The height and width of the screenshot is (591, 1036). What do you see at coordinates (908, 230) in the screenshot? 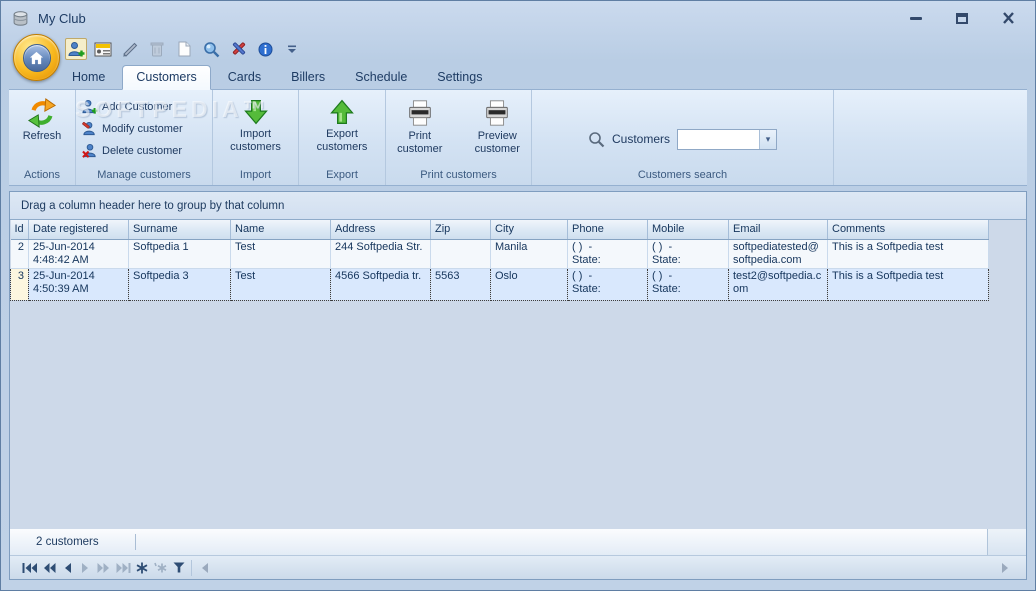
I see `column-header-comments: Comments` at bounding box center [908, 230].